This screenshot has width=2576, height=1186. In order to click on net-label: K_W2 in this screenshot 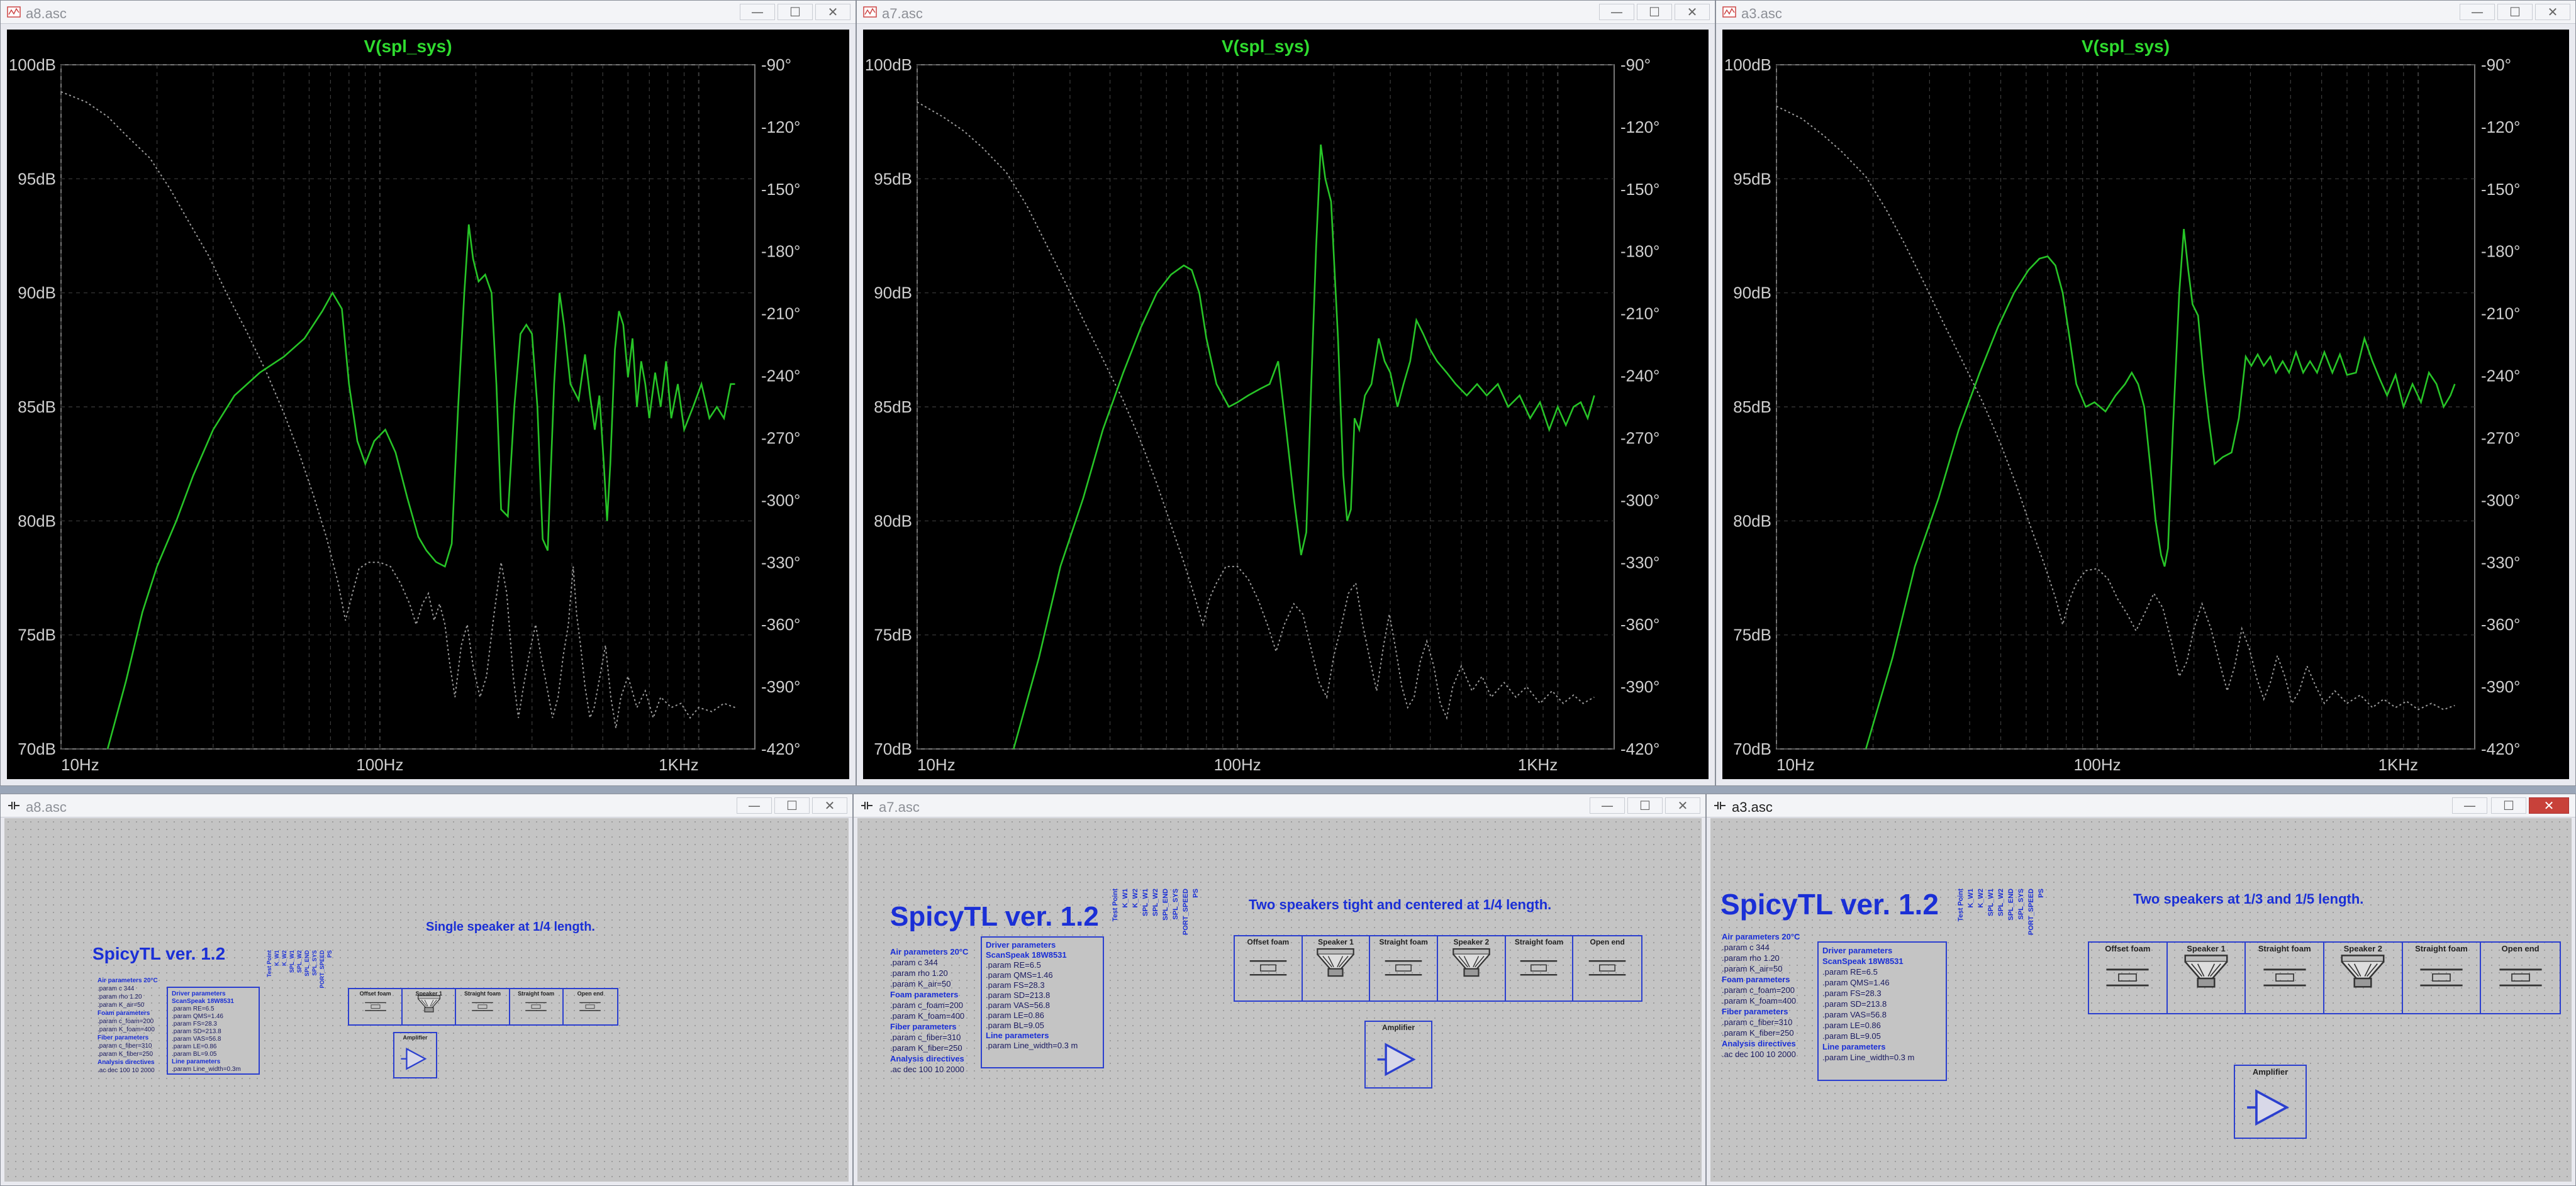, I will do `click(1981, 899)`.